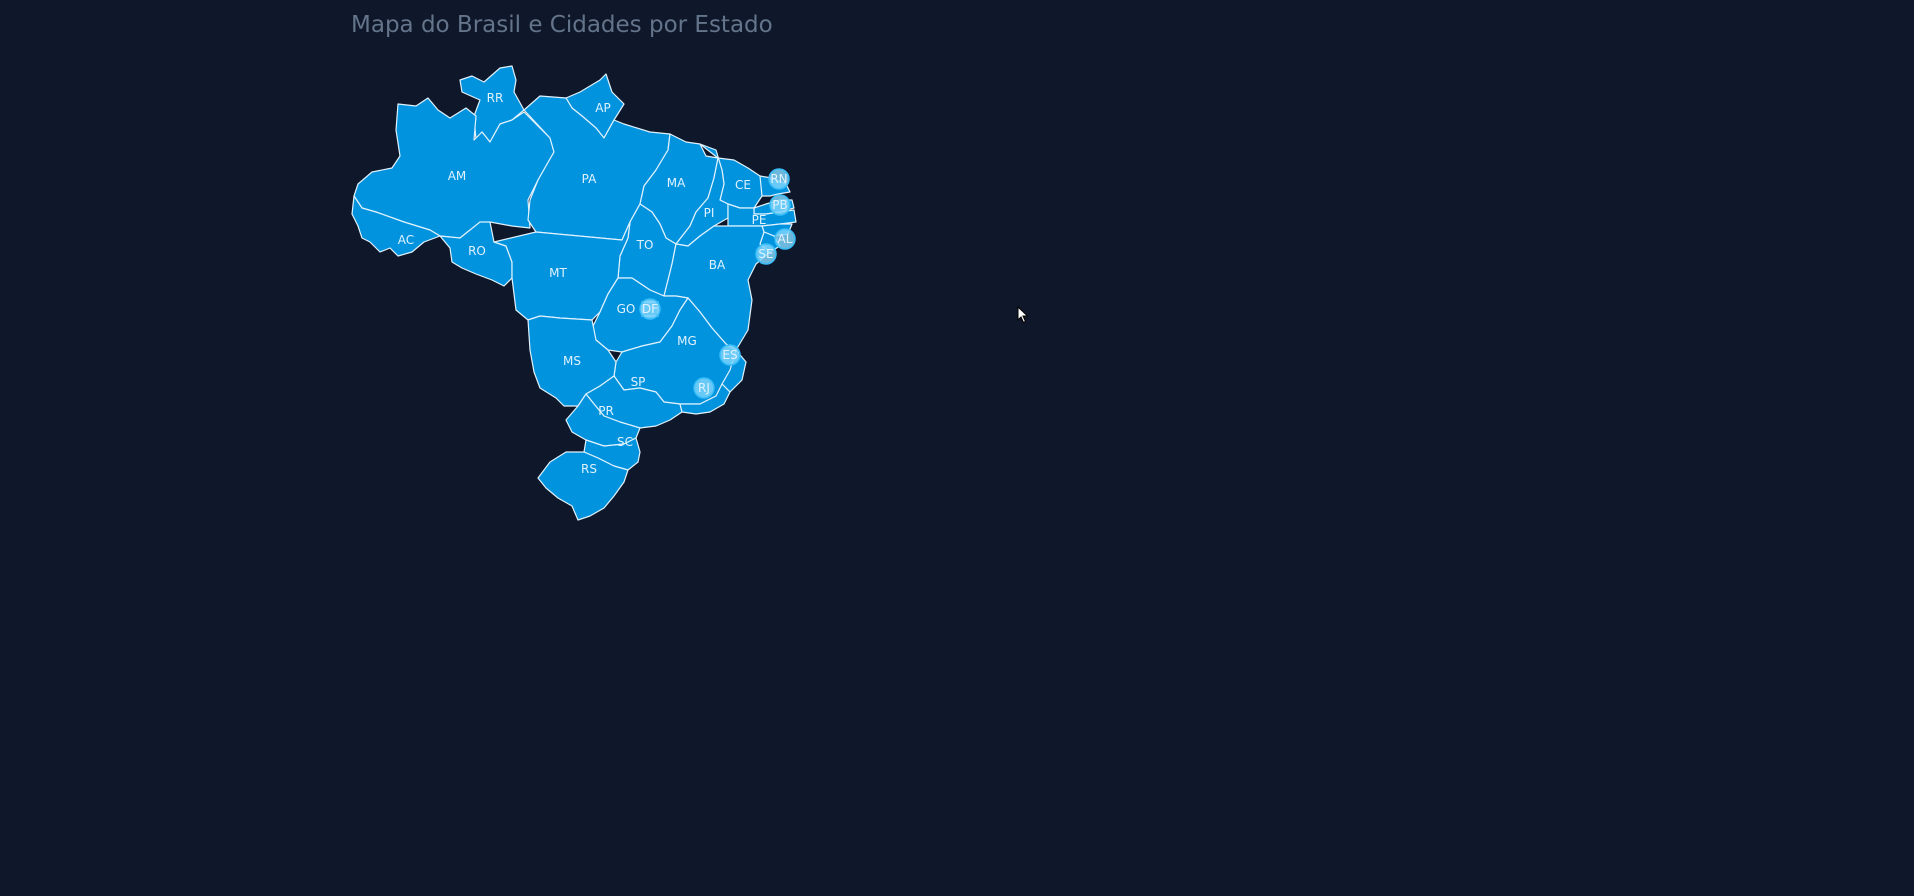 This screenshot has width=1914, height=896. What do you see at coordinates (766, 254) in the screenshot?
I see `city-marker-se` at bounding box center [766, 254].